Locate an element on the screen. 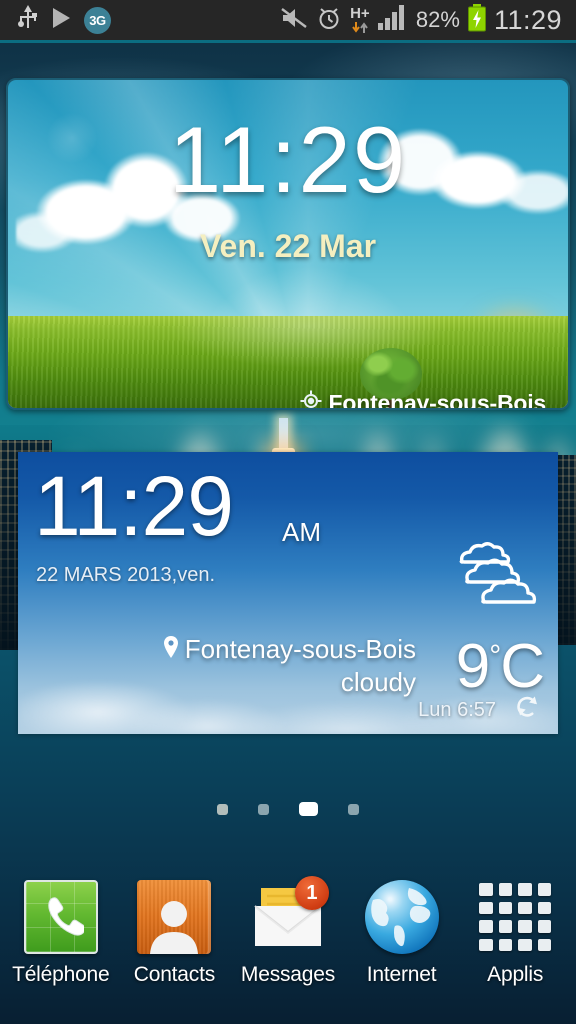  clouds-icon is located at coordinates (497, 579).